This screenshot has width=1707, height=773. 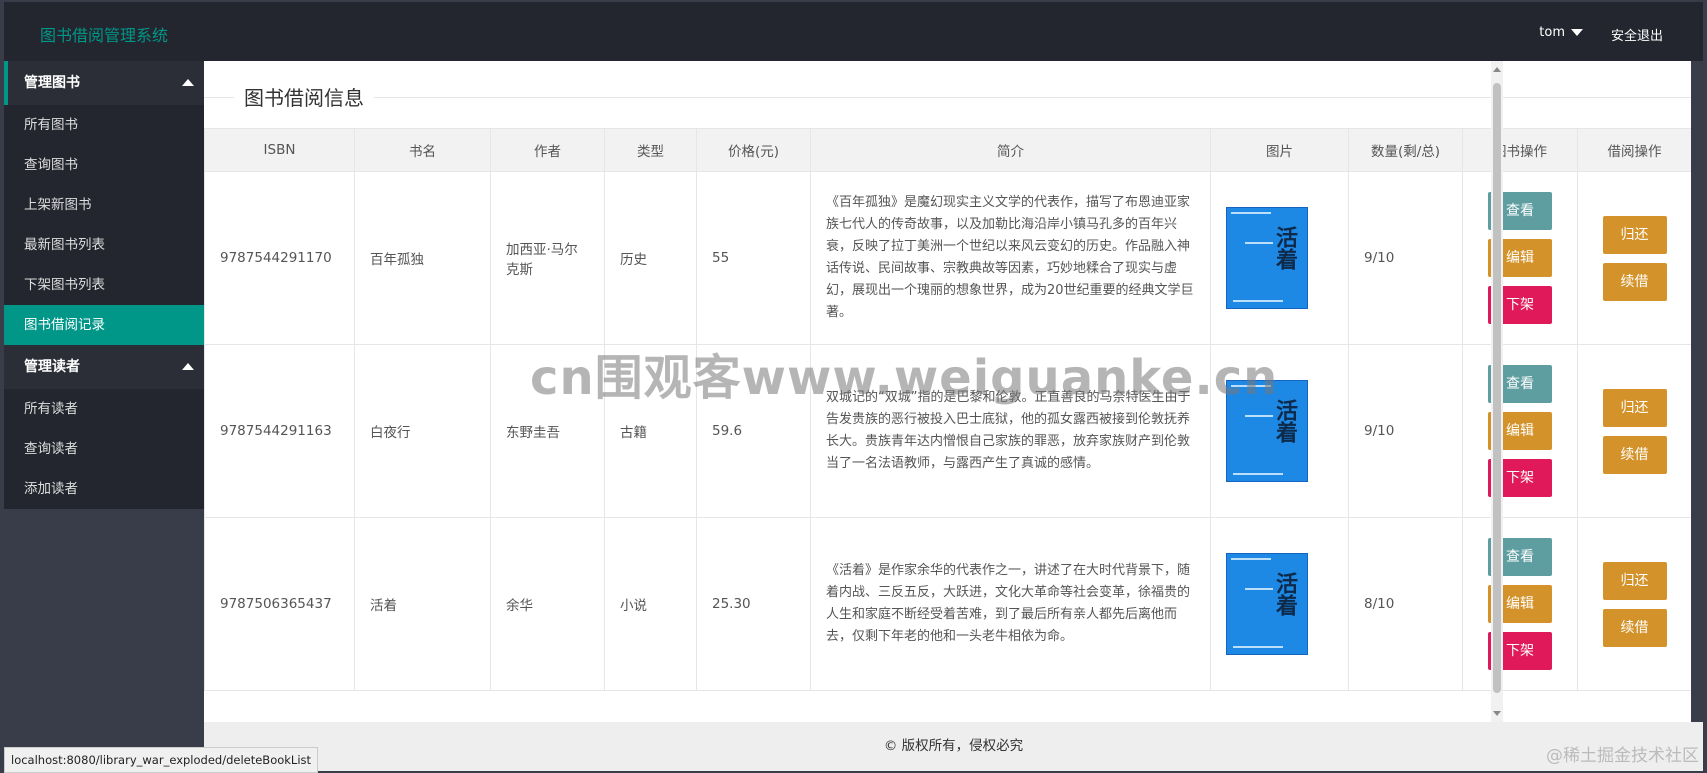 What do you see at coordinates (650, 258) in the screenshot?
I see `cell-type: 历史` at bounding box center [650, 258].